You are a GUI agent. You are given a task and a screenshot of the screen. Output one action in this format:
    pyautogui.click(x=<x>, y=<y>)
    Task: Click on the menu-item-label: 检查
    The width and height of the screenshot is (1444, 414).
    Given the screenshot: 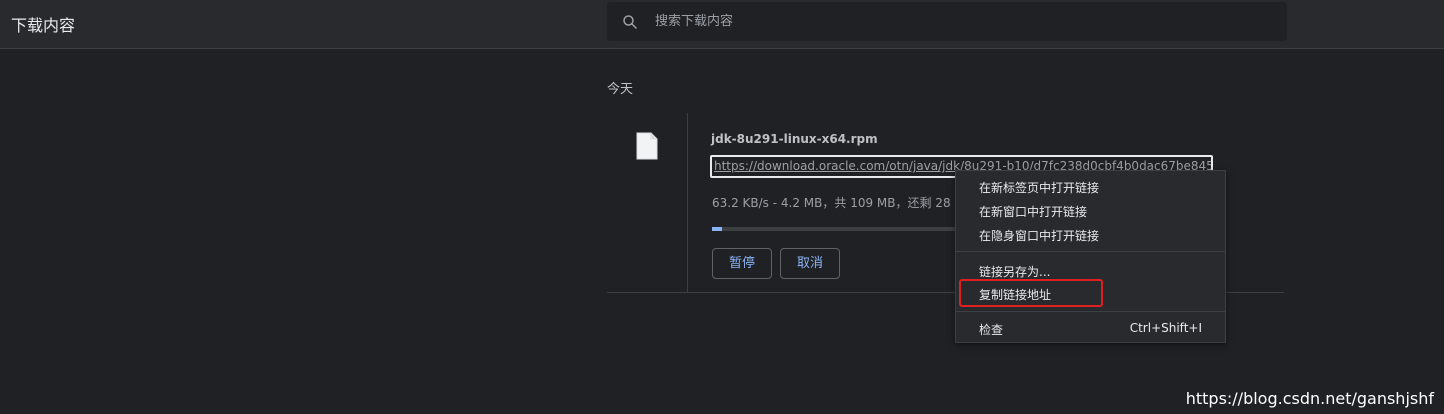 What is the action you would take?
    pyautogui.click(x=991, y=330)
    